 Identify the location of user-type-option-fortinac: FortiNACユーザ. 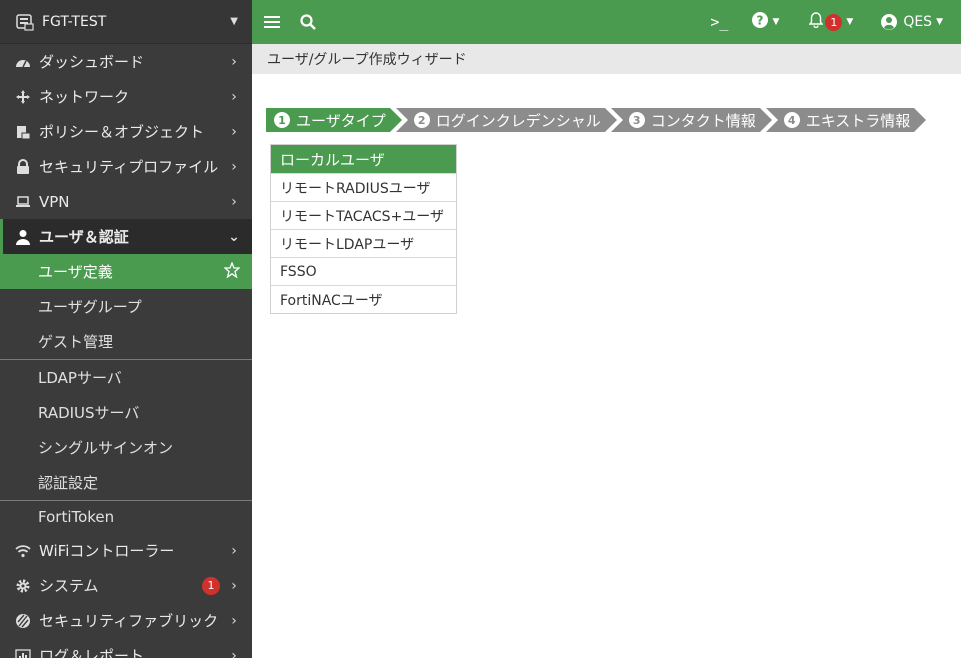
(363, 299).